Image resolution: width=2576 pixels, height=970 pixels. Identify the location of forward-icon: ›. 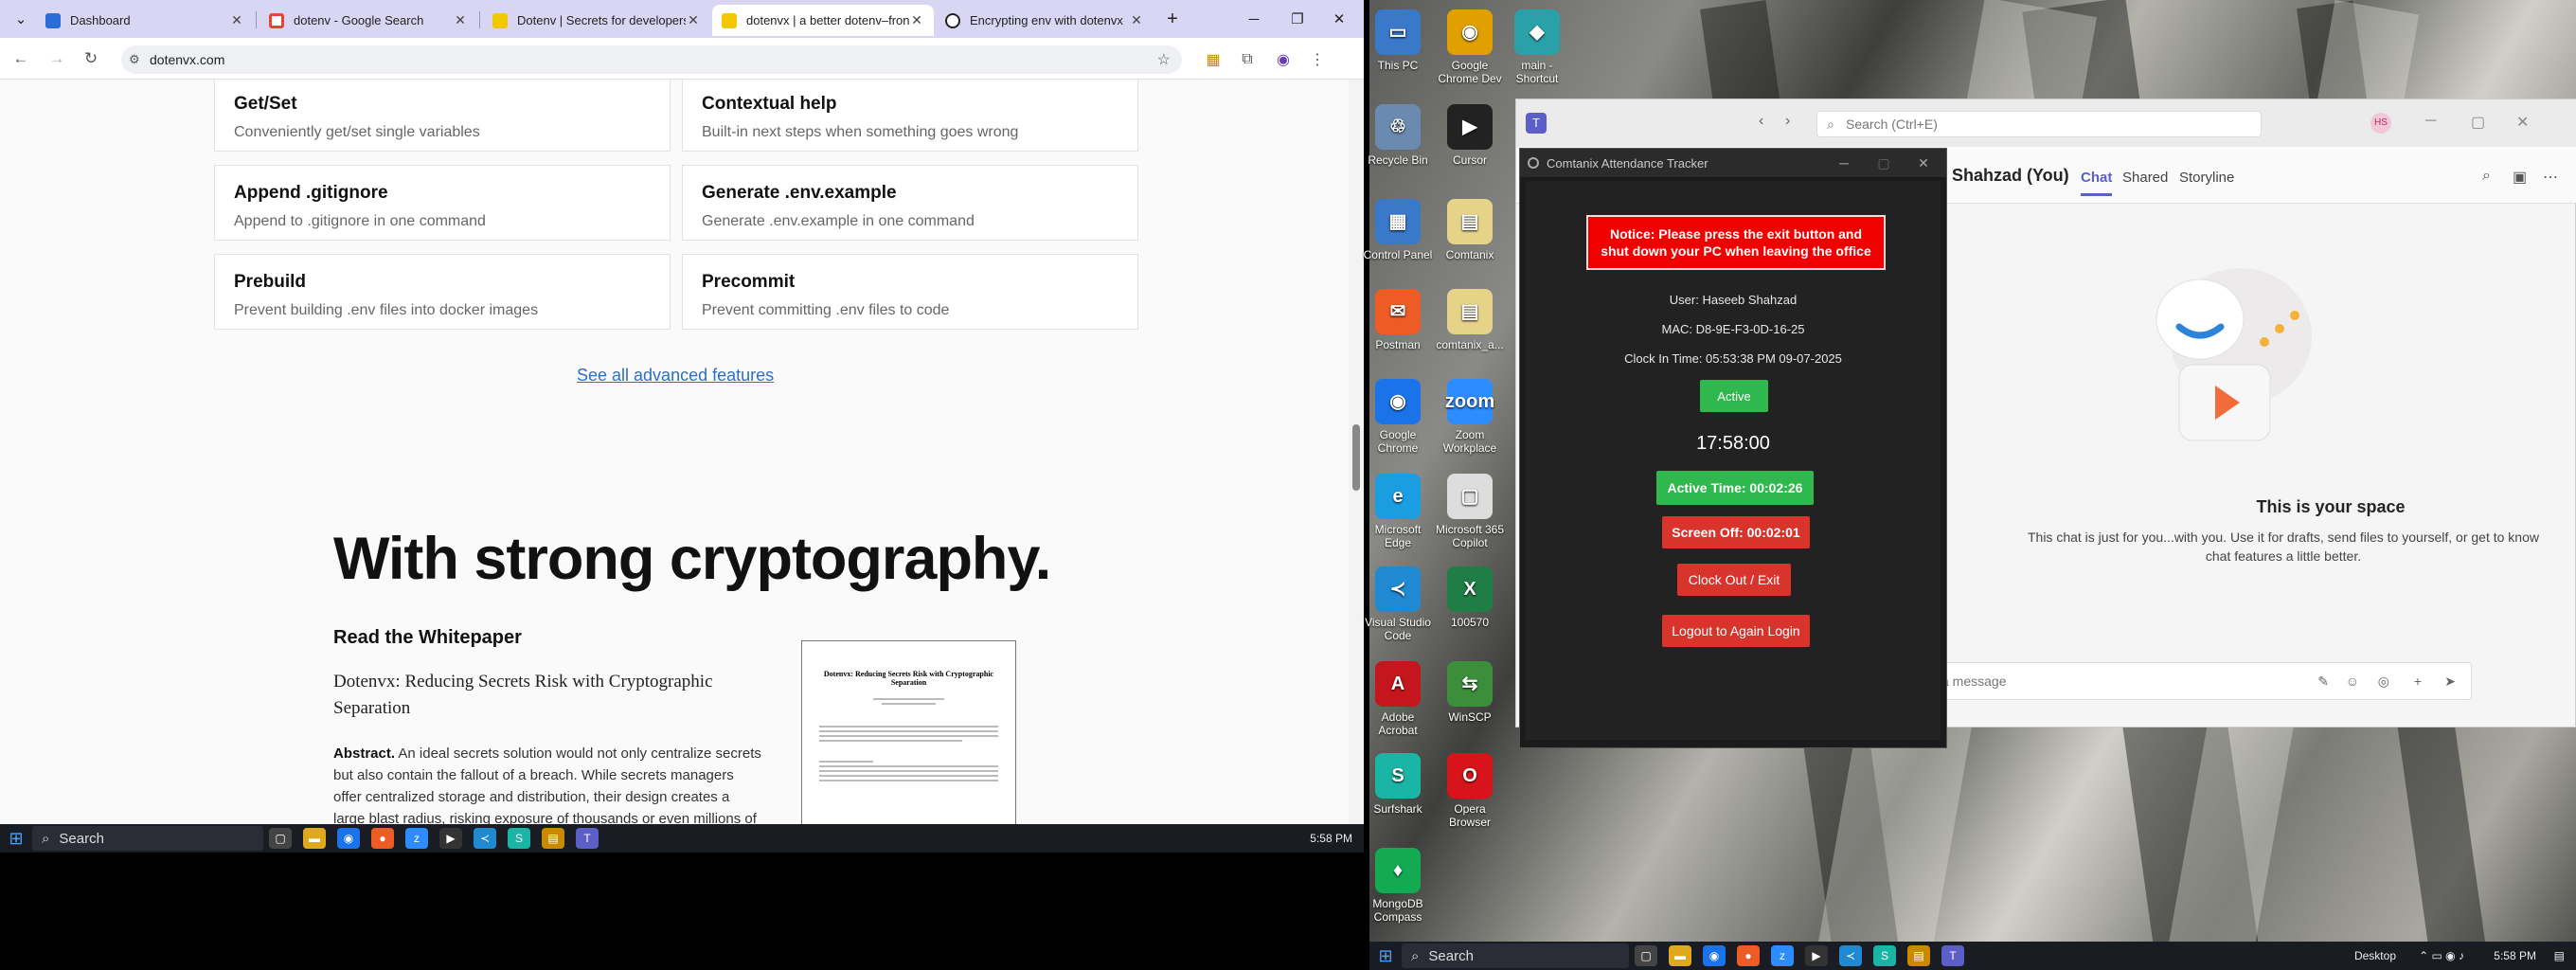
(1787, 121).